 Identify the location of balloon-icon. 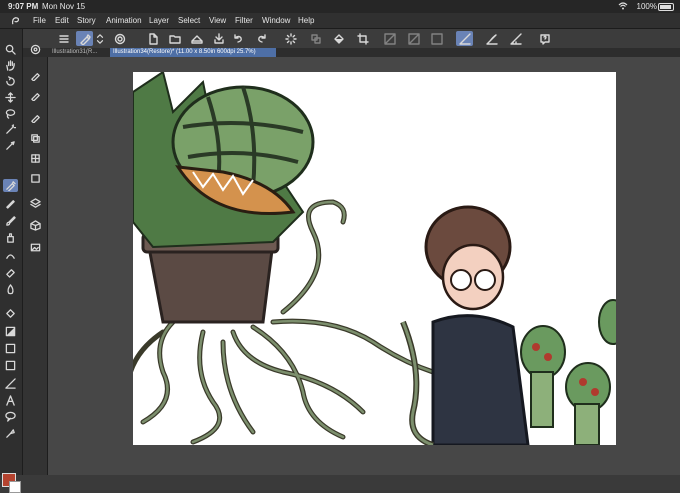
(10, 416).